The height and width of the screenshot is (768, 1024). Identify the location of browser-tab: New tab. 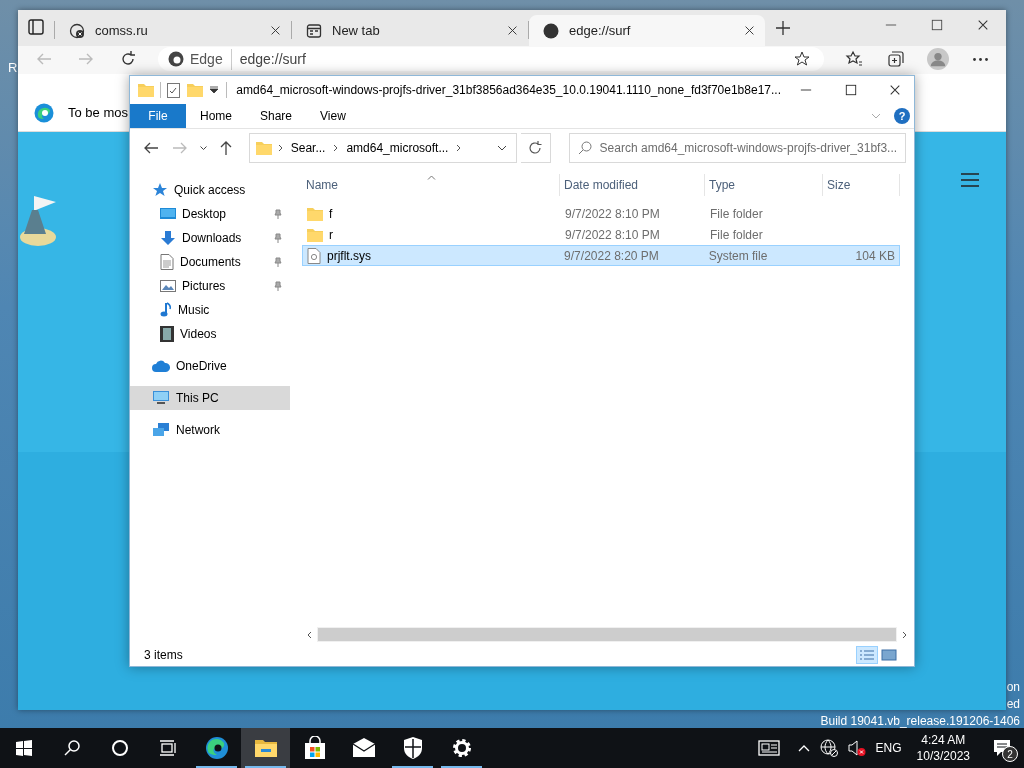
(410, 30).